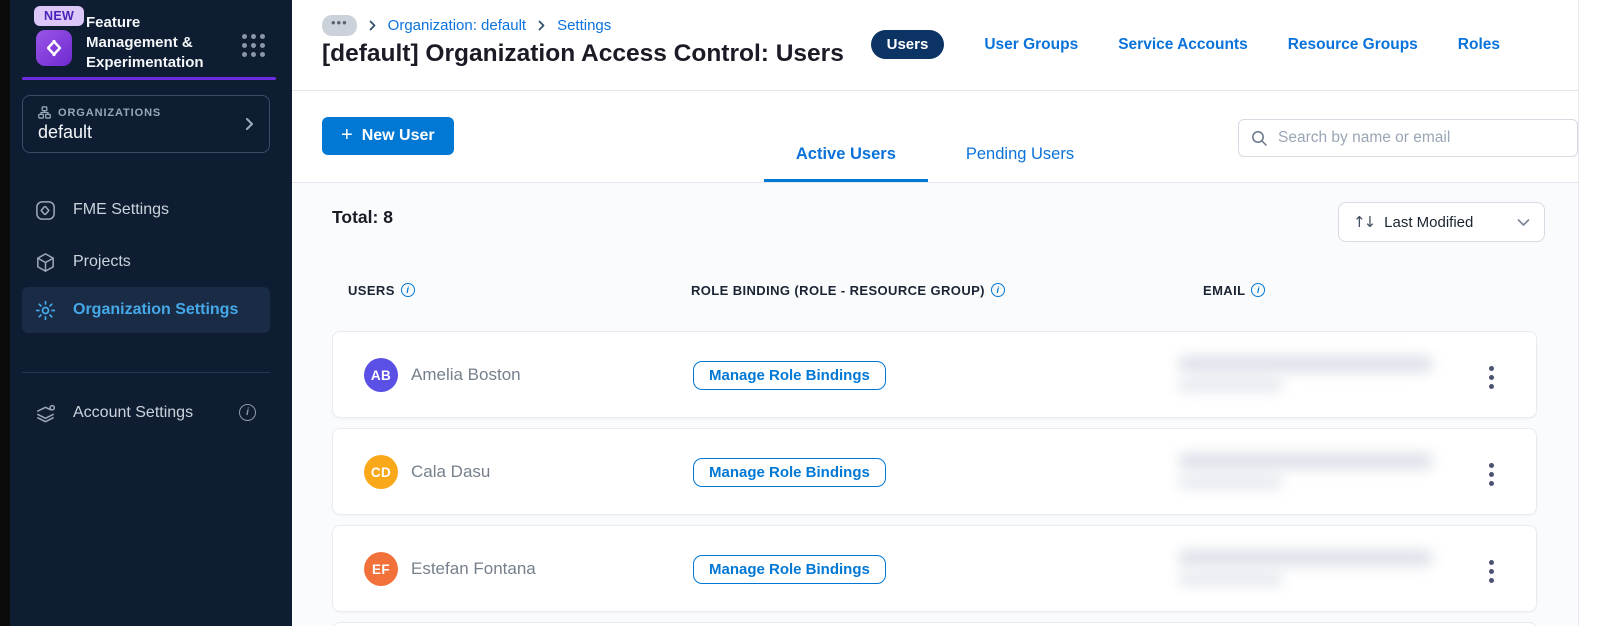 This screenshot has width=1600, height=626. Describe the element at coordinates (102, 261) in the screenshot. I see `sidebar-item-label: Projects` at that location.